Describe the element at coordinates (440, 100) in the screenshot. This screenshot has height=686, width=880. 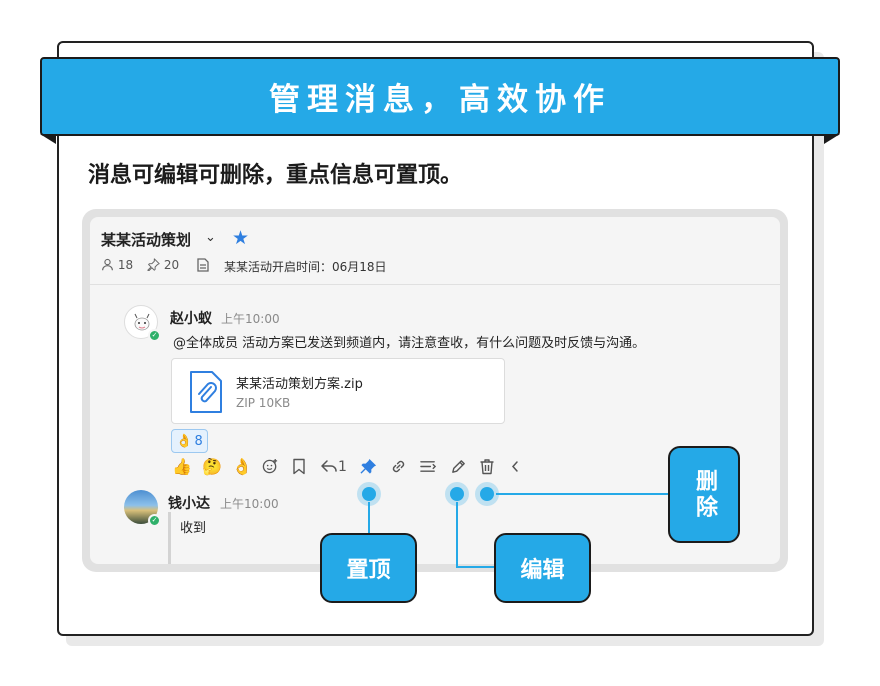
I see `banner-title: 管理消息，高效协作` at that location.